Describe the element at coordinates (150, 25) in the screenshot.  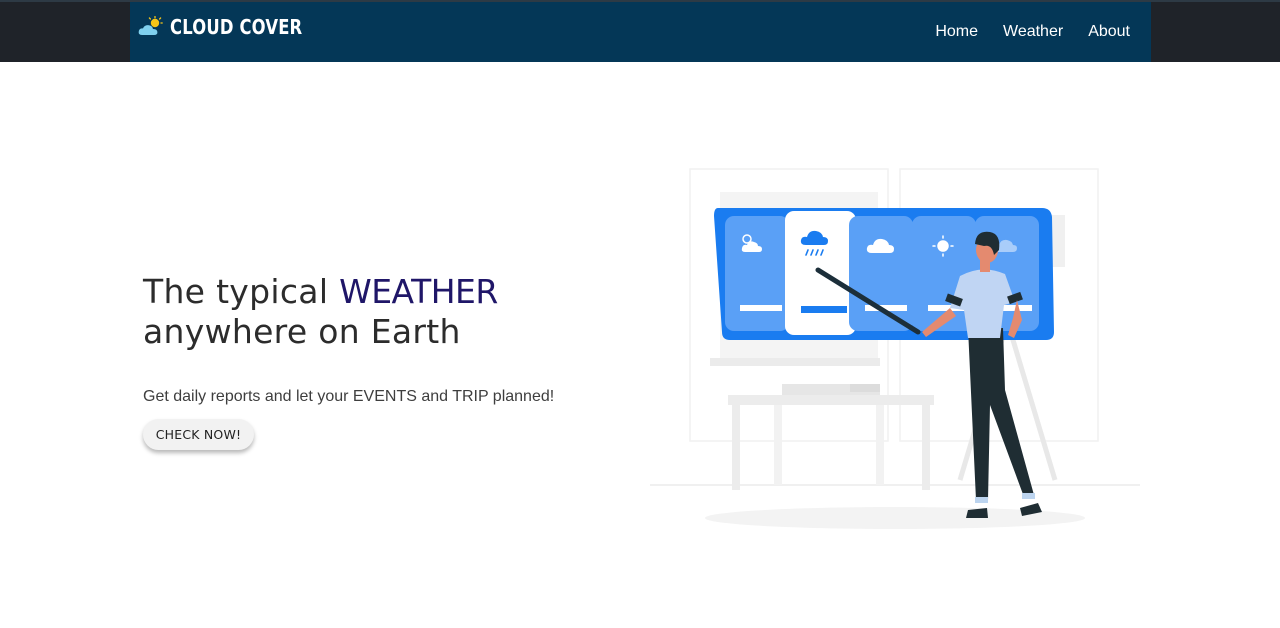
I see `cloud-sun-icon` at that location.